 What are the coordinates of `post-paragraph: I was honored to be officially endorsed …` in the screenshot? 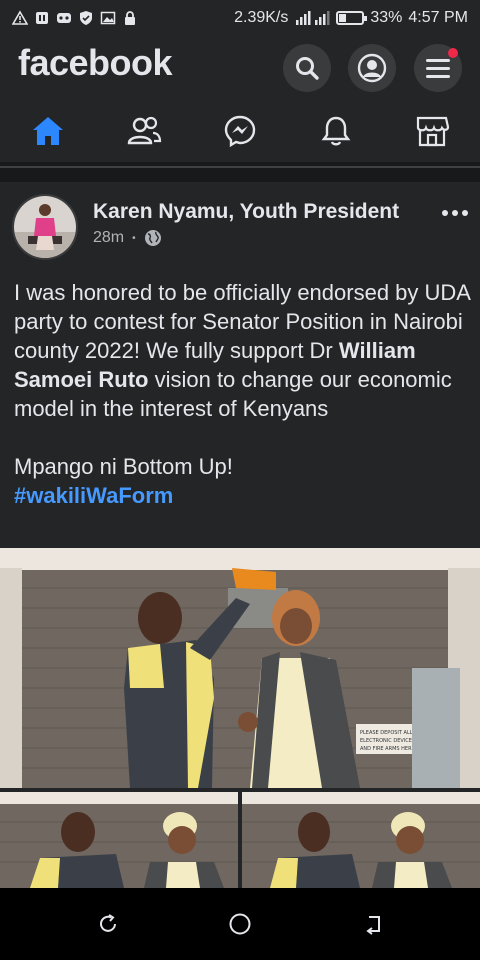 It's located at (242, 350).